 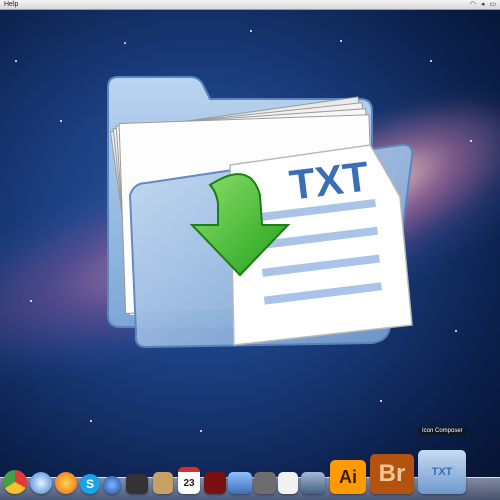 I want to click on icon-composer-icon: TXT, so click(x=442, y=472).